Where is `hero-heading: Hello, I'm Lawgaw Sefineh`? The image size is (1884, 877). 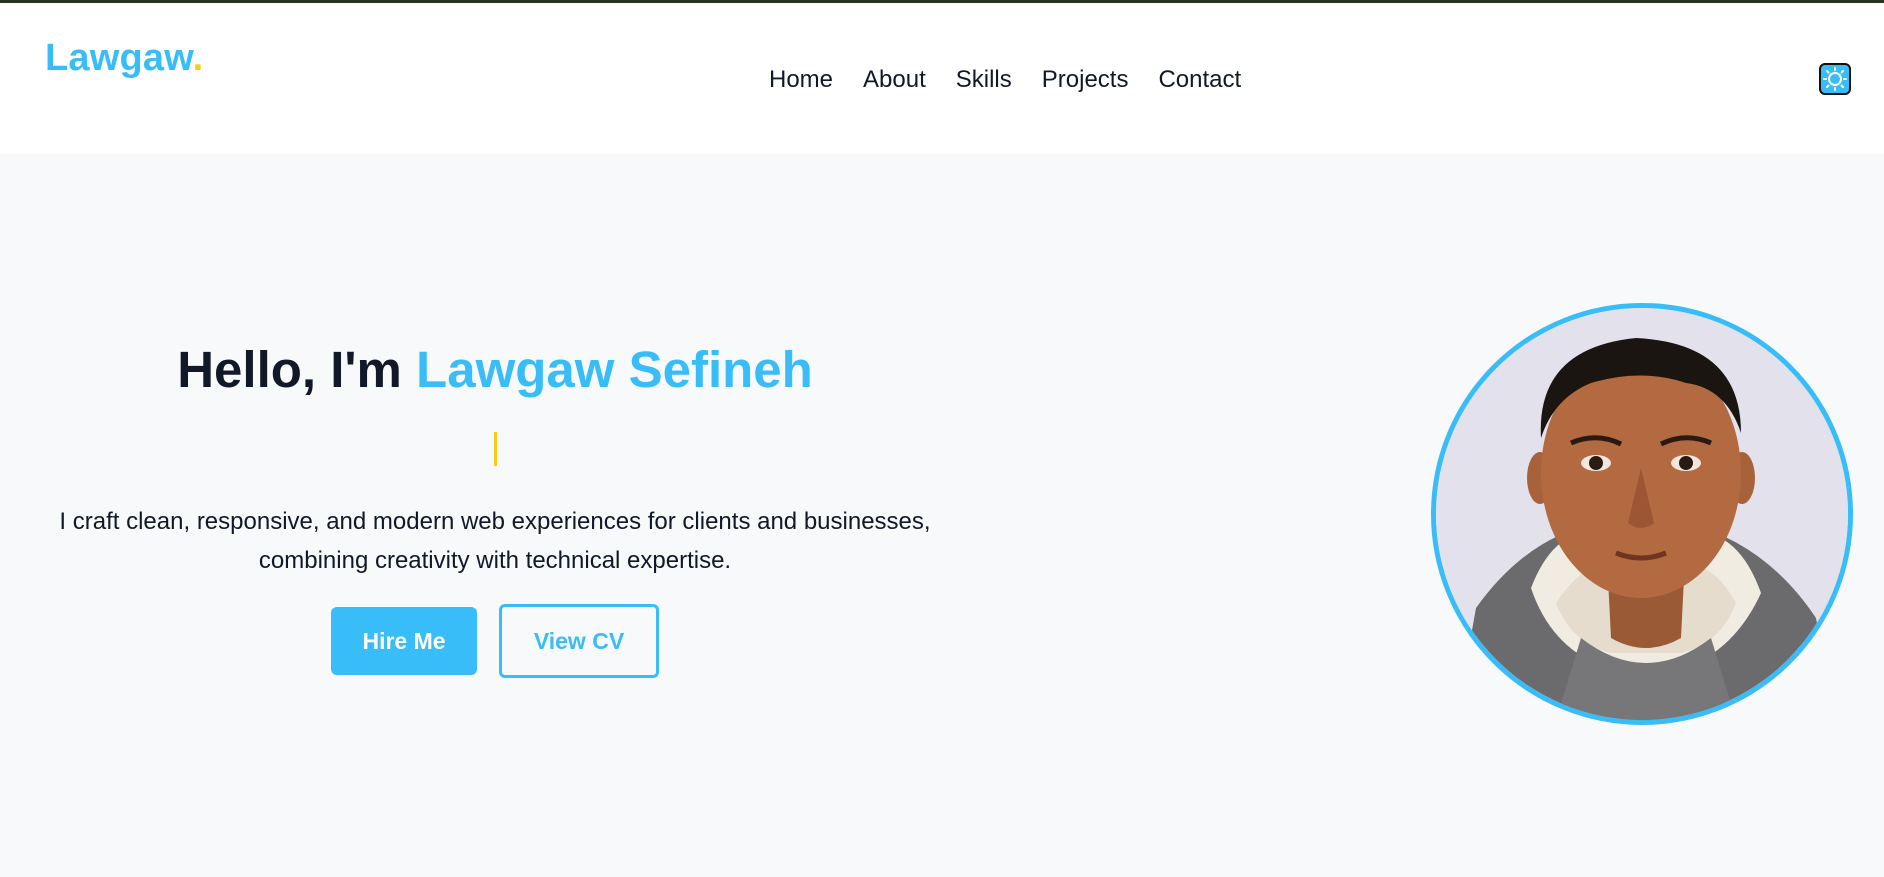 hero-heading: Hello, I'm Lawgaw Sefineh is located at coordinates (495, 370).